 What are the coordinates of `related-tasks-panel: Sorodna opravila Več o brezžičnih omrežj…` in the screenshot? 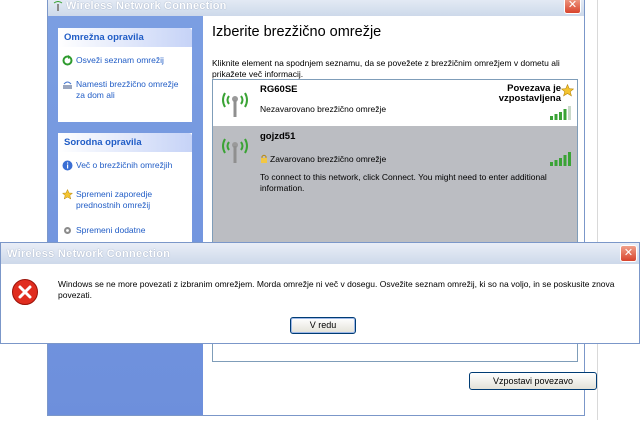 It's located at (125, 188).